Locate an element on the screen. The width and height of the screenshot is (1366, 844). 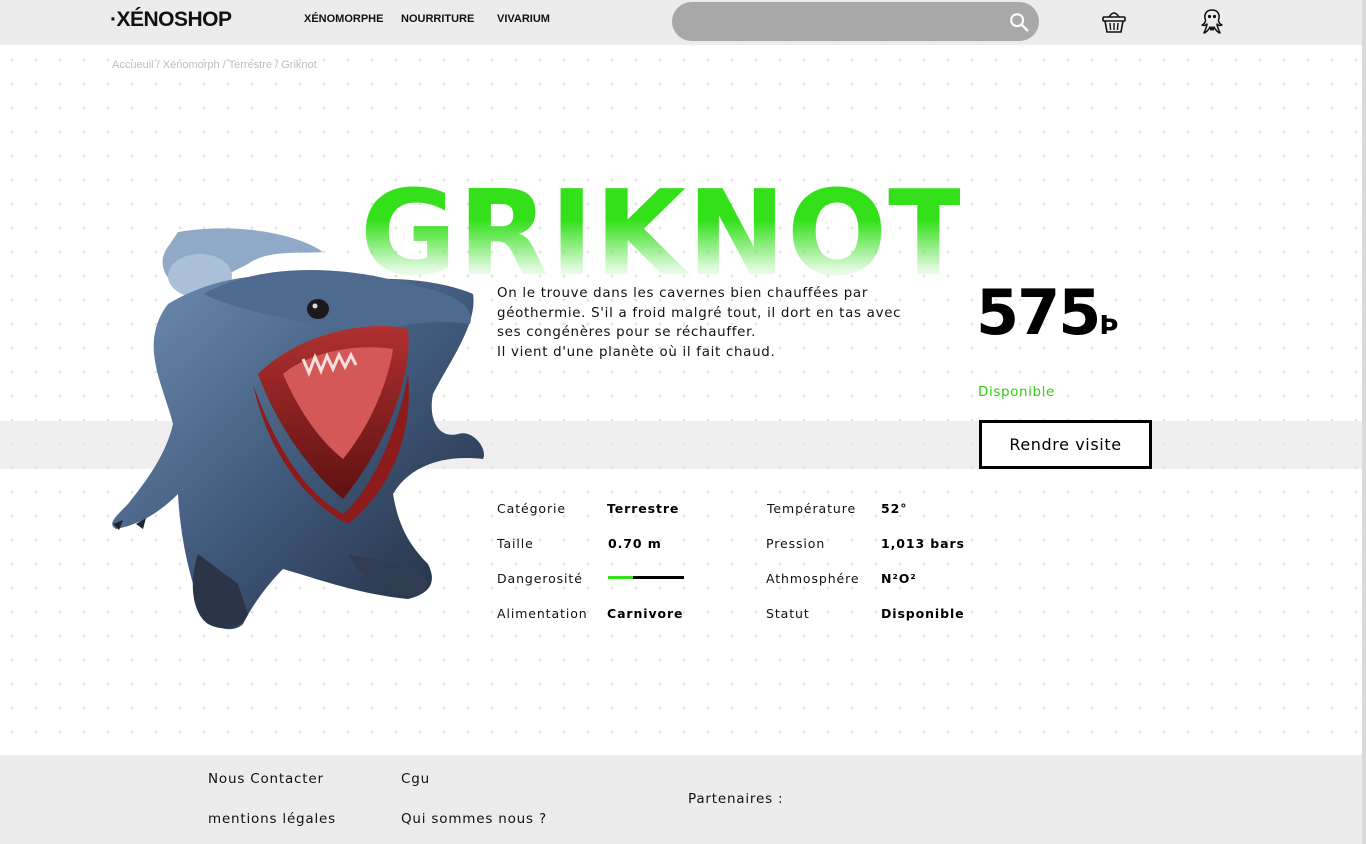
spec-label-alimentation: Alimentation is located at coordinates (542, 613).